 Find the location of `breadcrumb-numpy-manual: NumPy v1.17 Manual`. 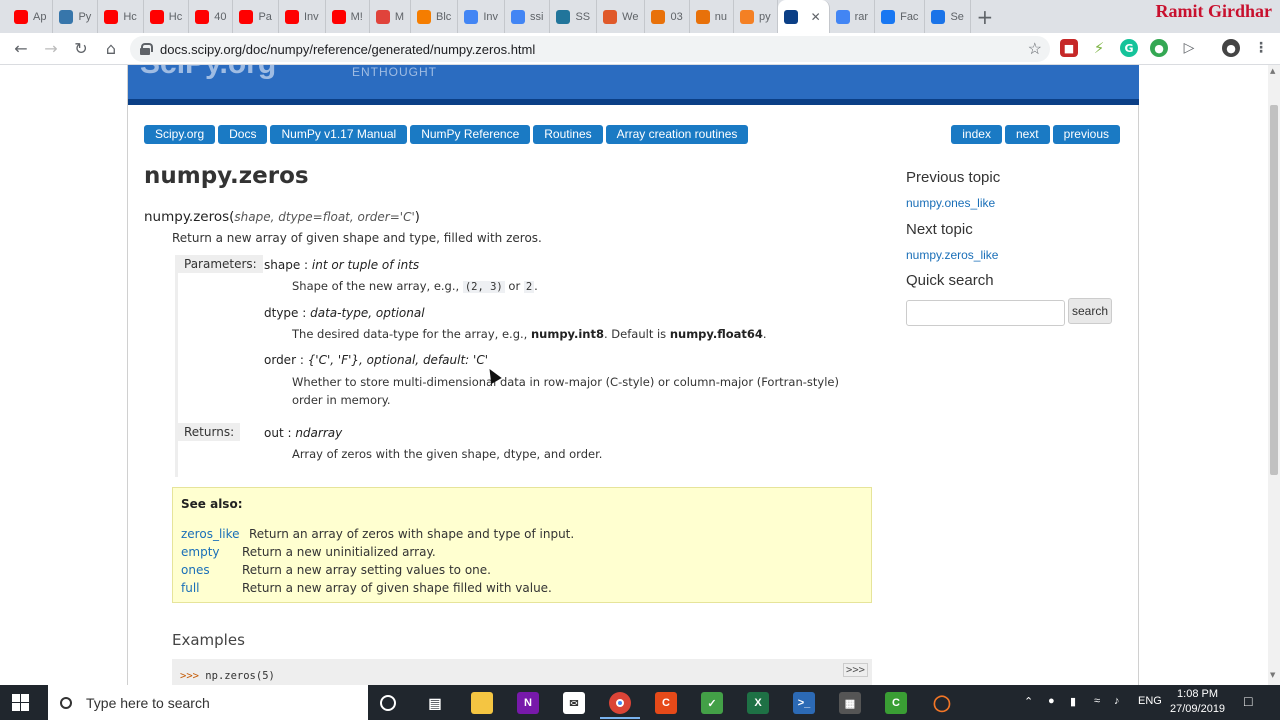

breadcrumb-numpy-manual: NumPy v1.17 Manual is located at coordinates (339, 134).